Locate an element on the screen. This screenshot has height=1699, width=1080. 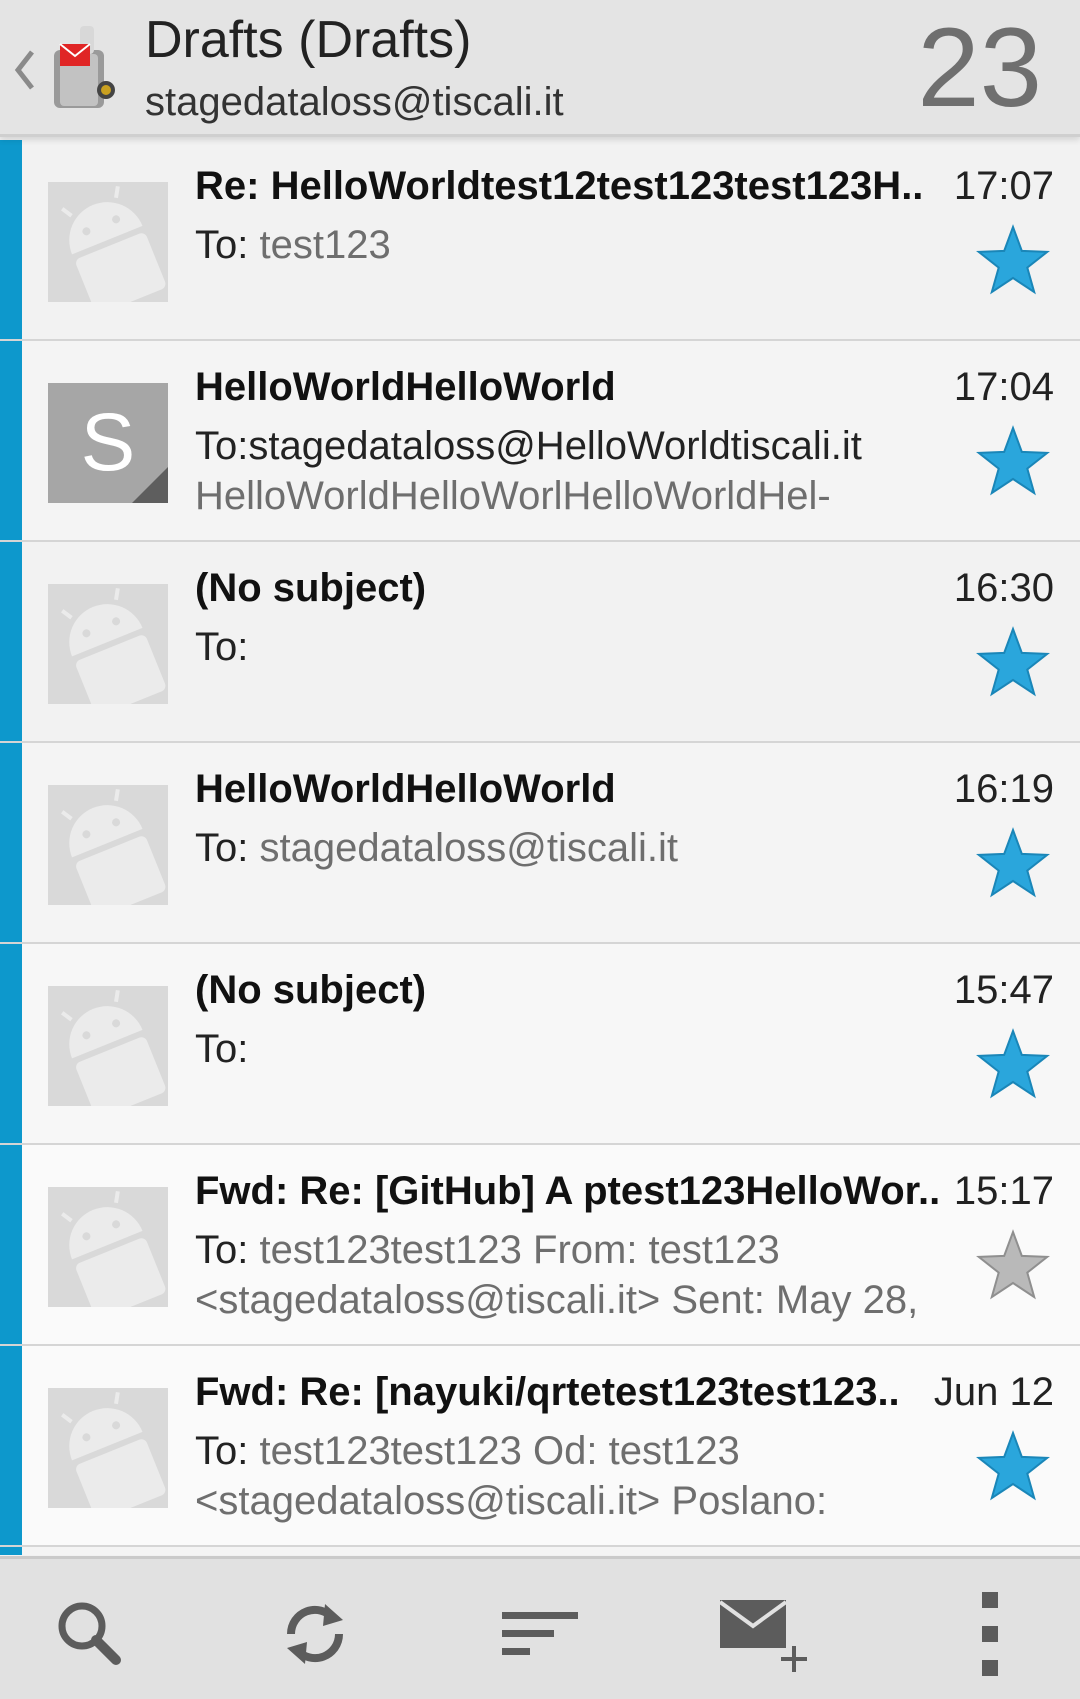
message-preview: <stagedataloss@tiscali.it> Poslano: is located at coordinates (511, 1501).